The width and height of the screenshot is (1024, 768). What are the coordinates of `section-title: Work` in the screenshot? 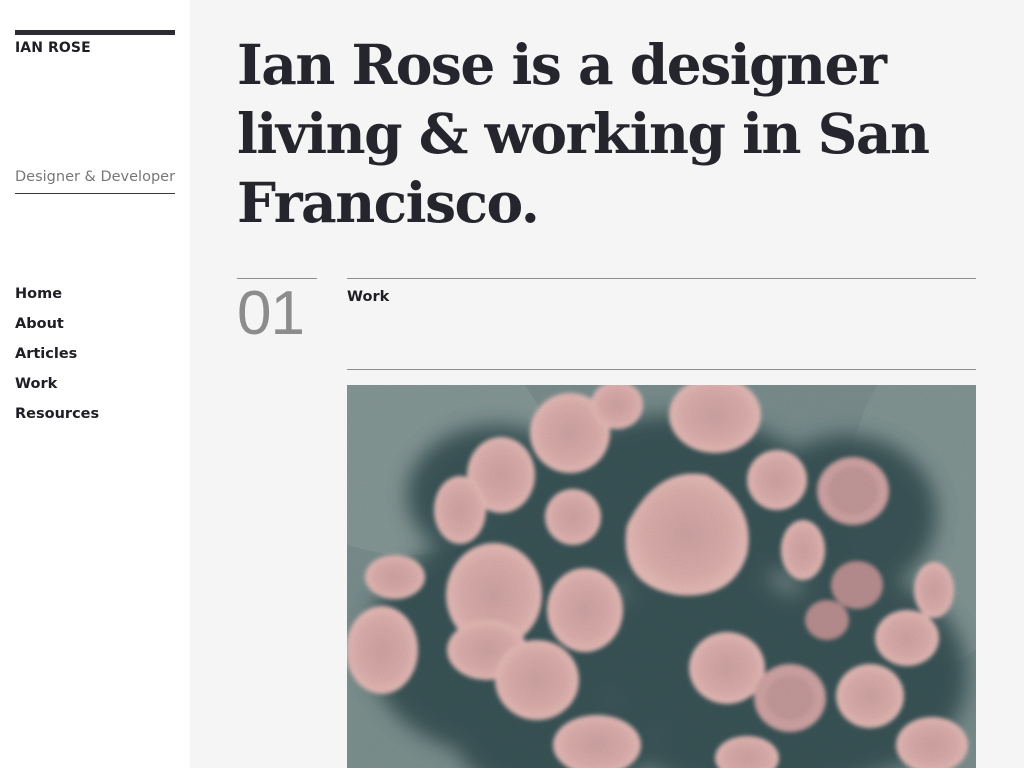 It's located at (368, 297).